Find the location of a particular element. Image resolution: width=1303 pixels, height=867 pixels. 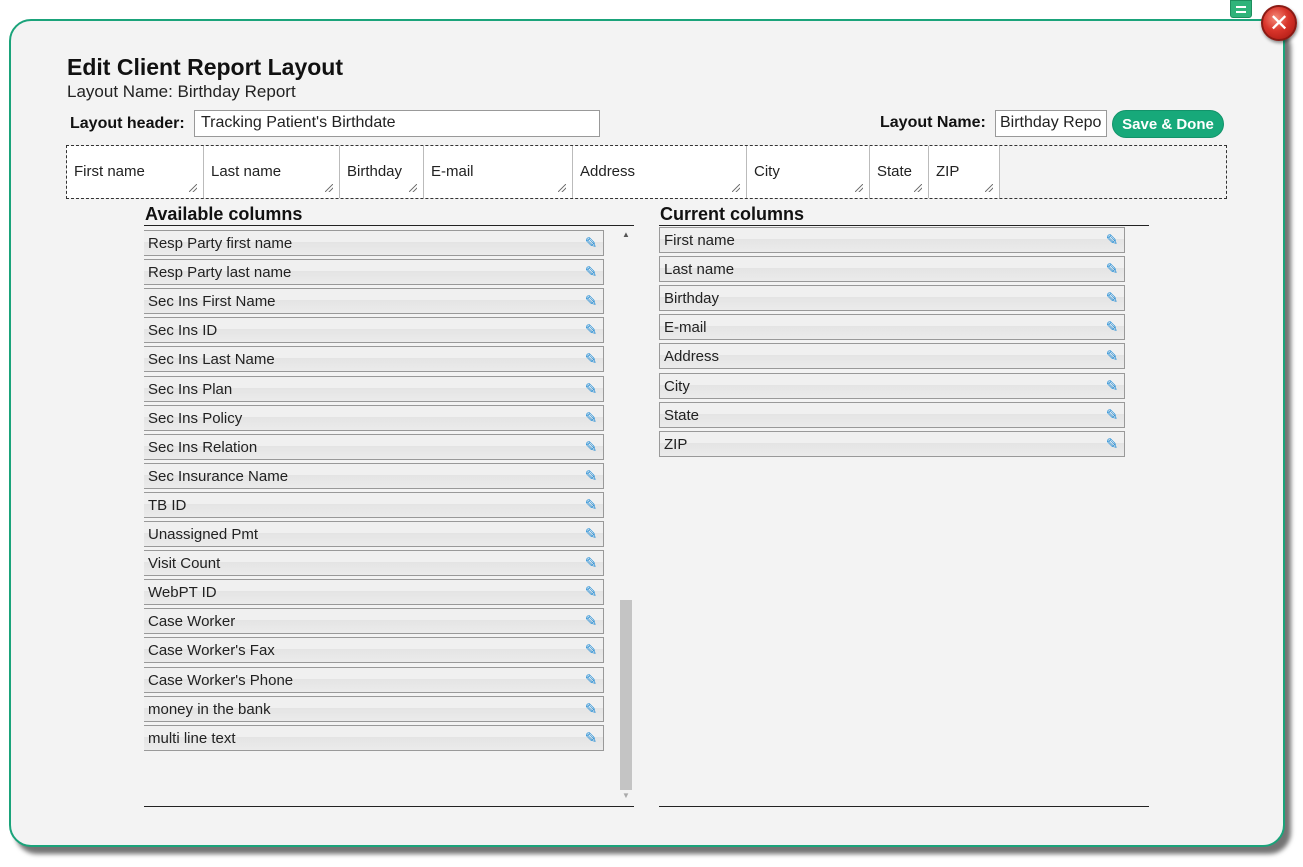

list-item: Case Worker's Phone ✎ is located at coordinates (374, 679).